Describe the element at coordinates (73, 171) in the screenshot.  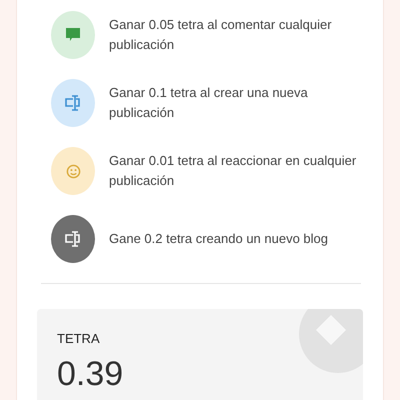
I see `smiley-icon` at that location.